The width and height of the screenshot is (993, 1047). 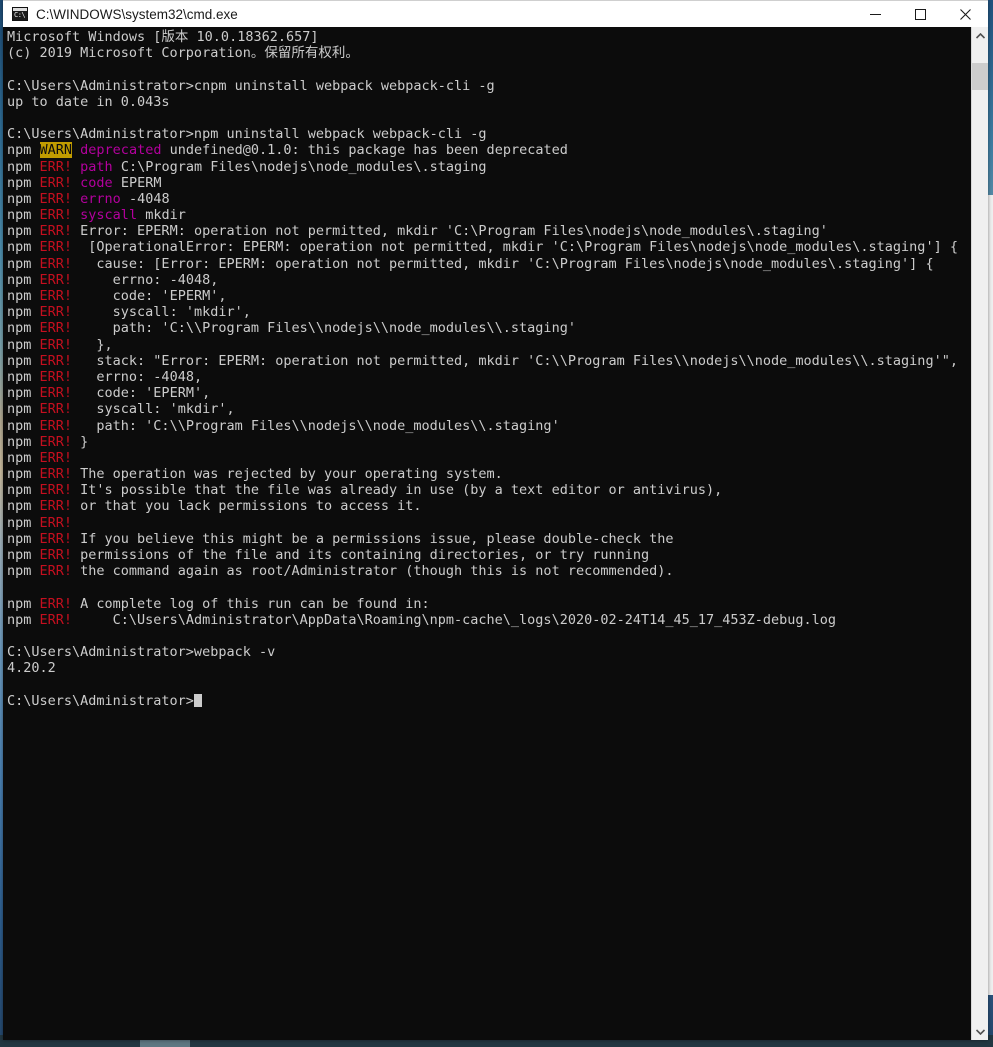 What do you see at coordinates (137, 376) in the screenshot?
I see `console-text-span: errno: -4048,` at bounding box center [137, 376].